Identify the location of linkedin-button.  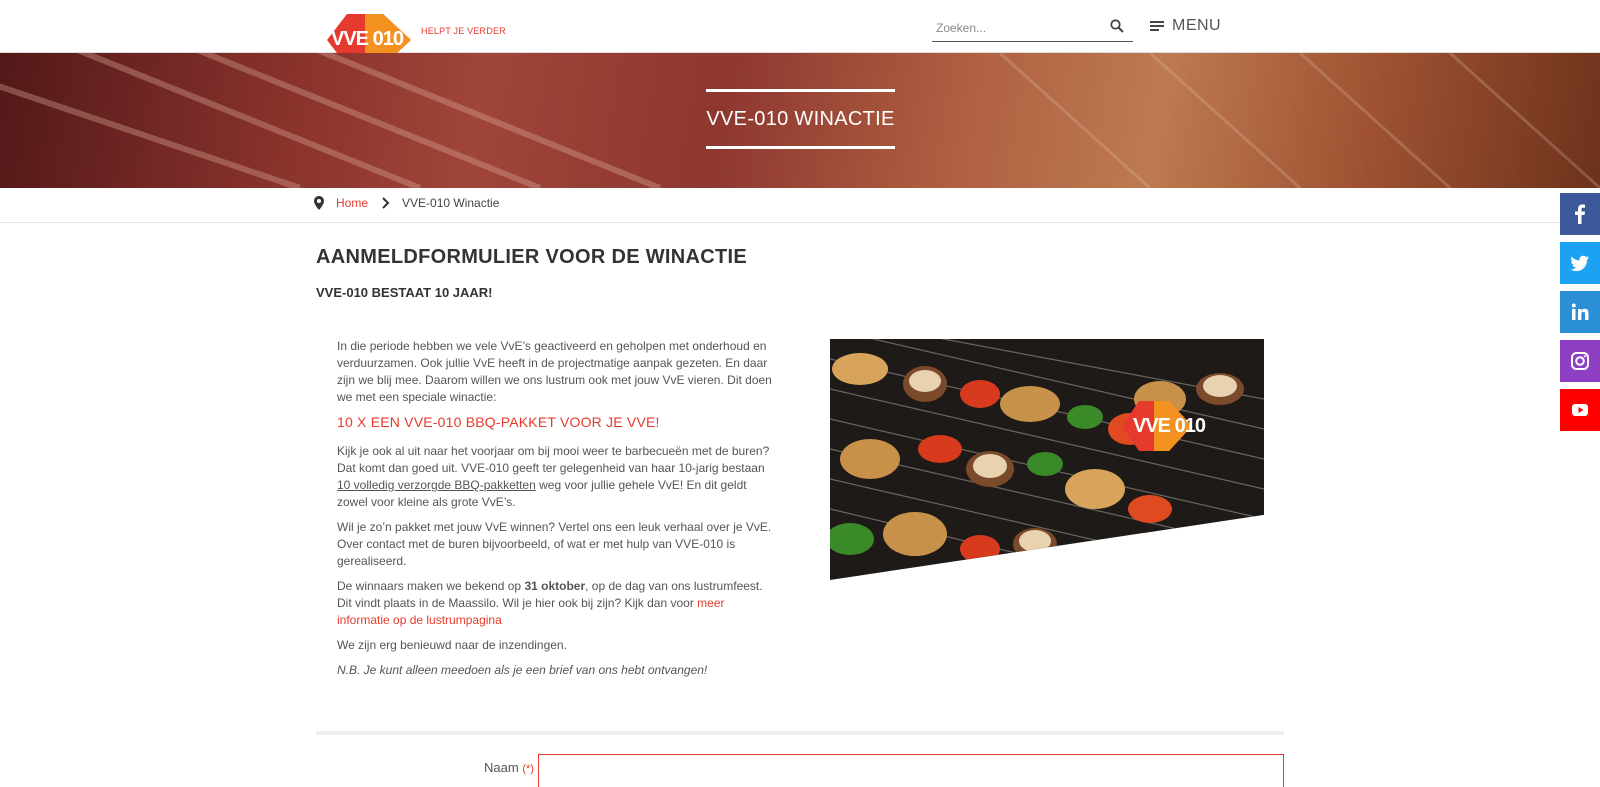
(1580, 312).